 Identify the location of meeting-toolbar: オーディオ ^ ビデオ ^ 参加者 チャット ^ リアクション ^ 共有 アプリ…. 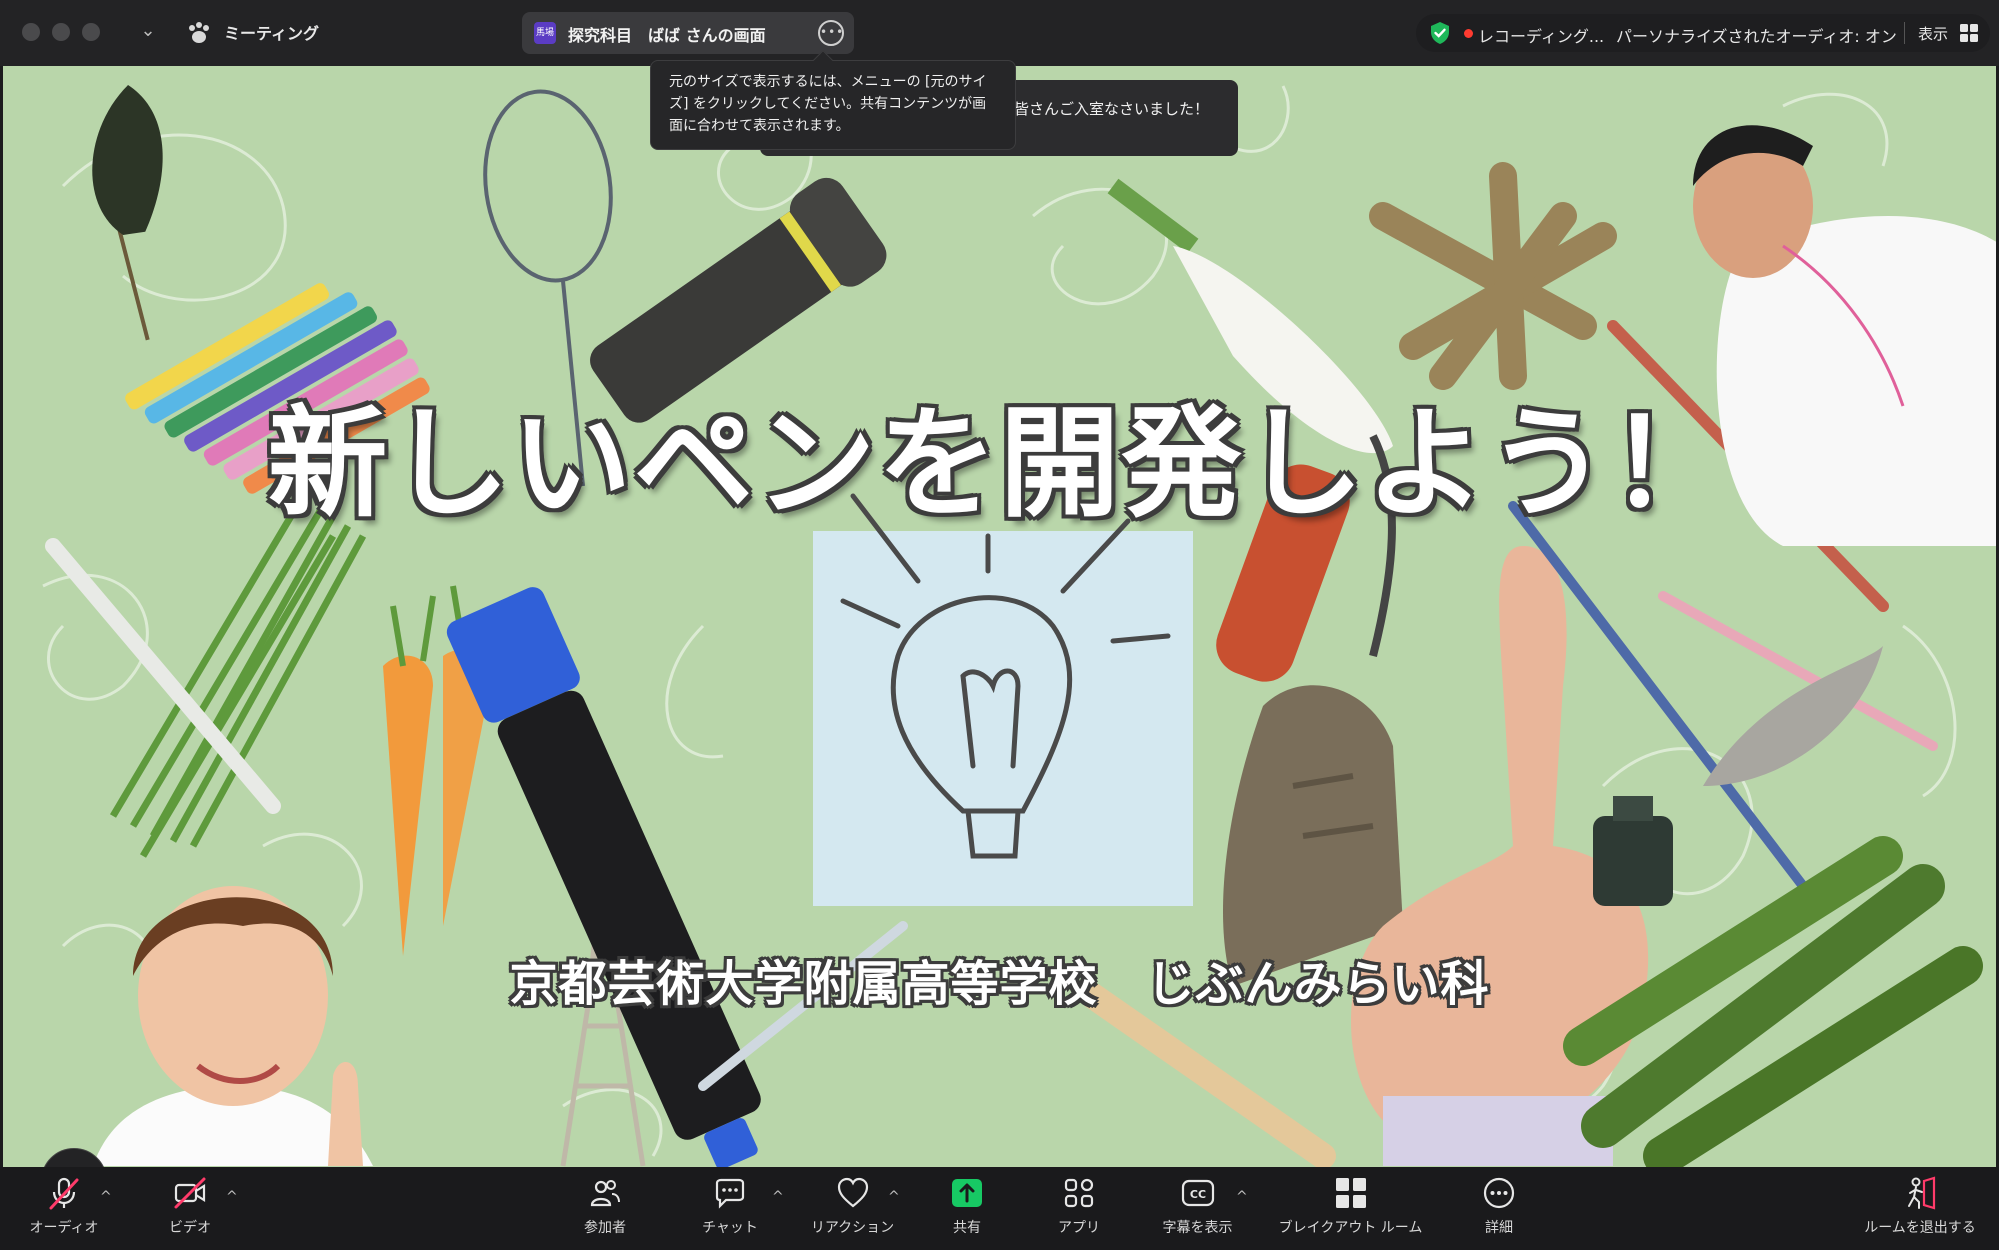
(999, 1208).